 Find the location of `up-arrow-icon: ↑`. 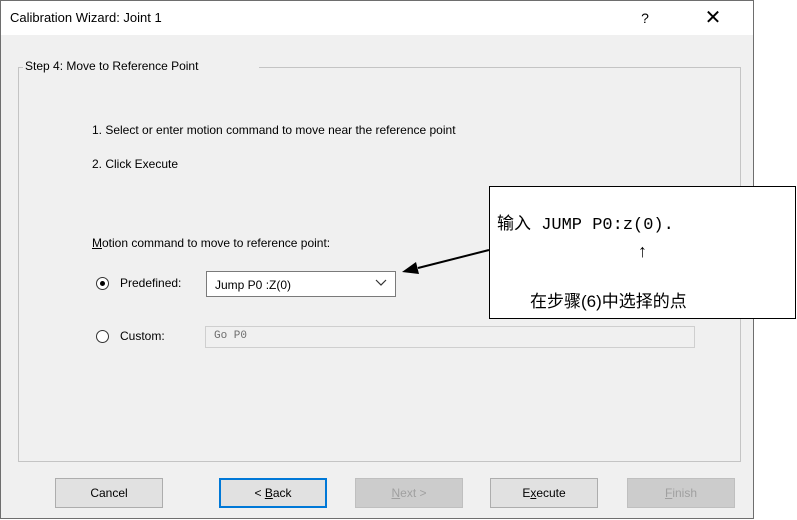

up-arrow-icon: ↑ is located at coordinates (642, 251).